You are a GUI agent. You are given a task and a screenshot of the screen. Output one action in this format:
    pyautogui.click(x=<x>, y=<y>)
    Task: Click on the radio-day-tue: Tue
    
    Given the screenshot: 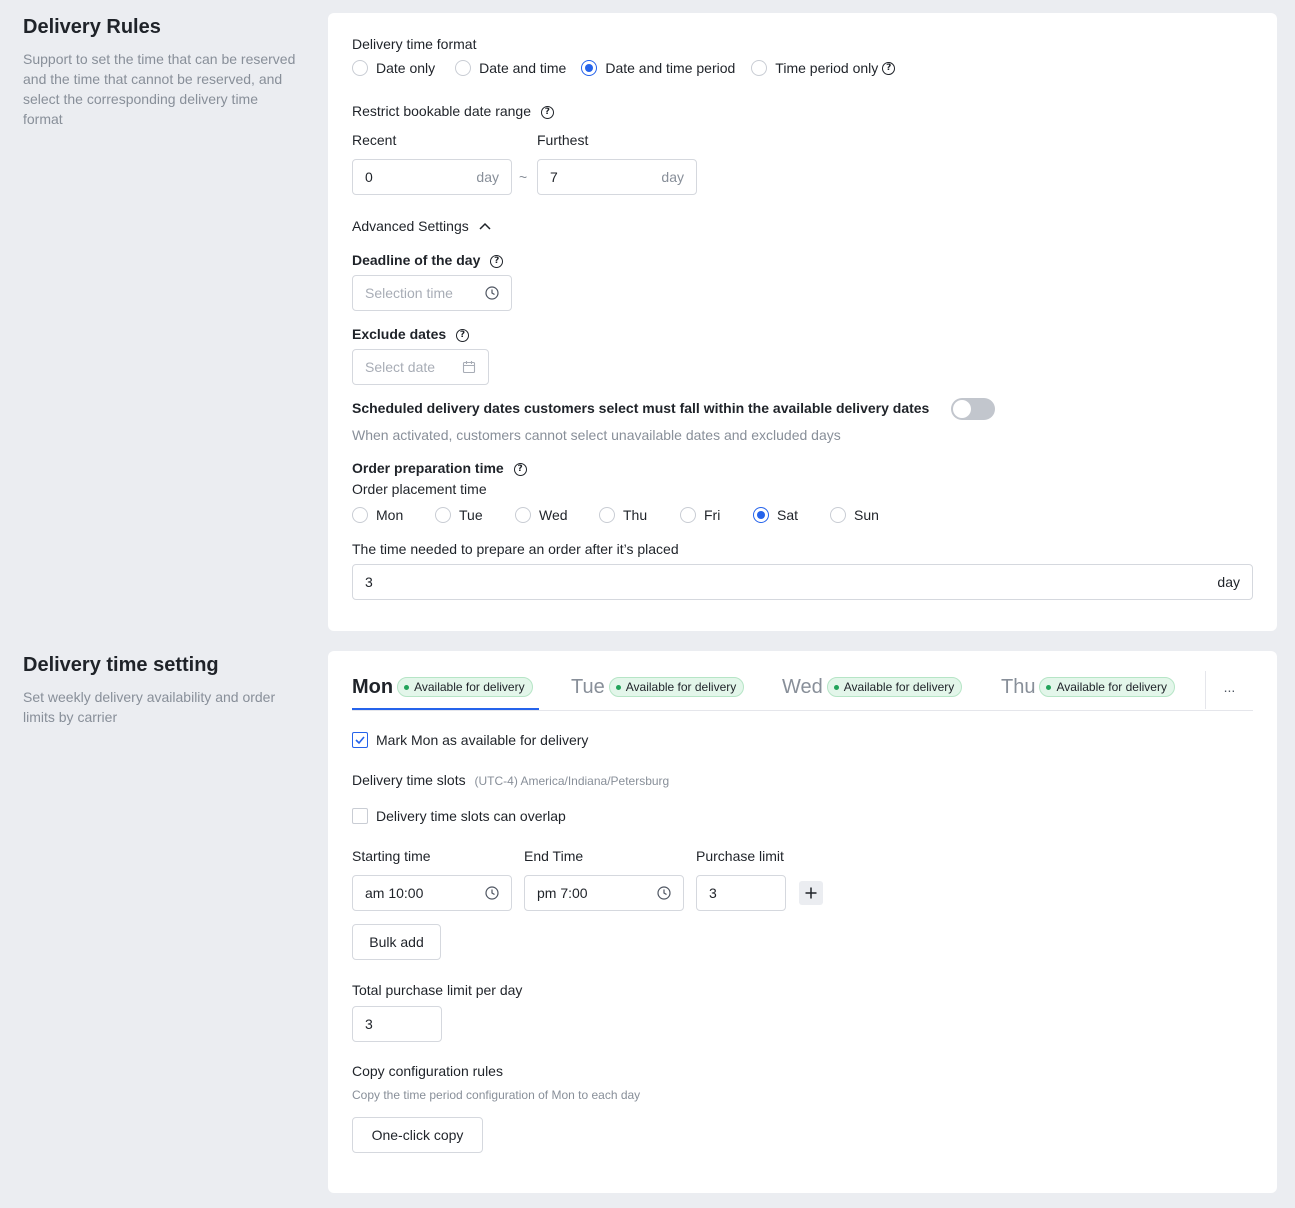 What is the action you would take?
    pyautogui.click(x=459, y=515)
    